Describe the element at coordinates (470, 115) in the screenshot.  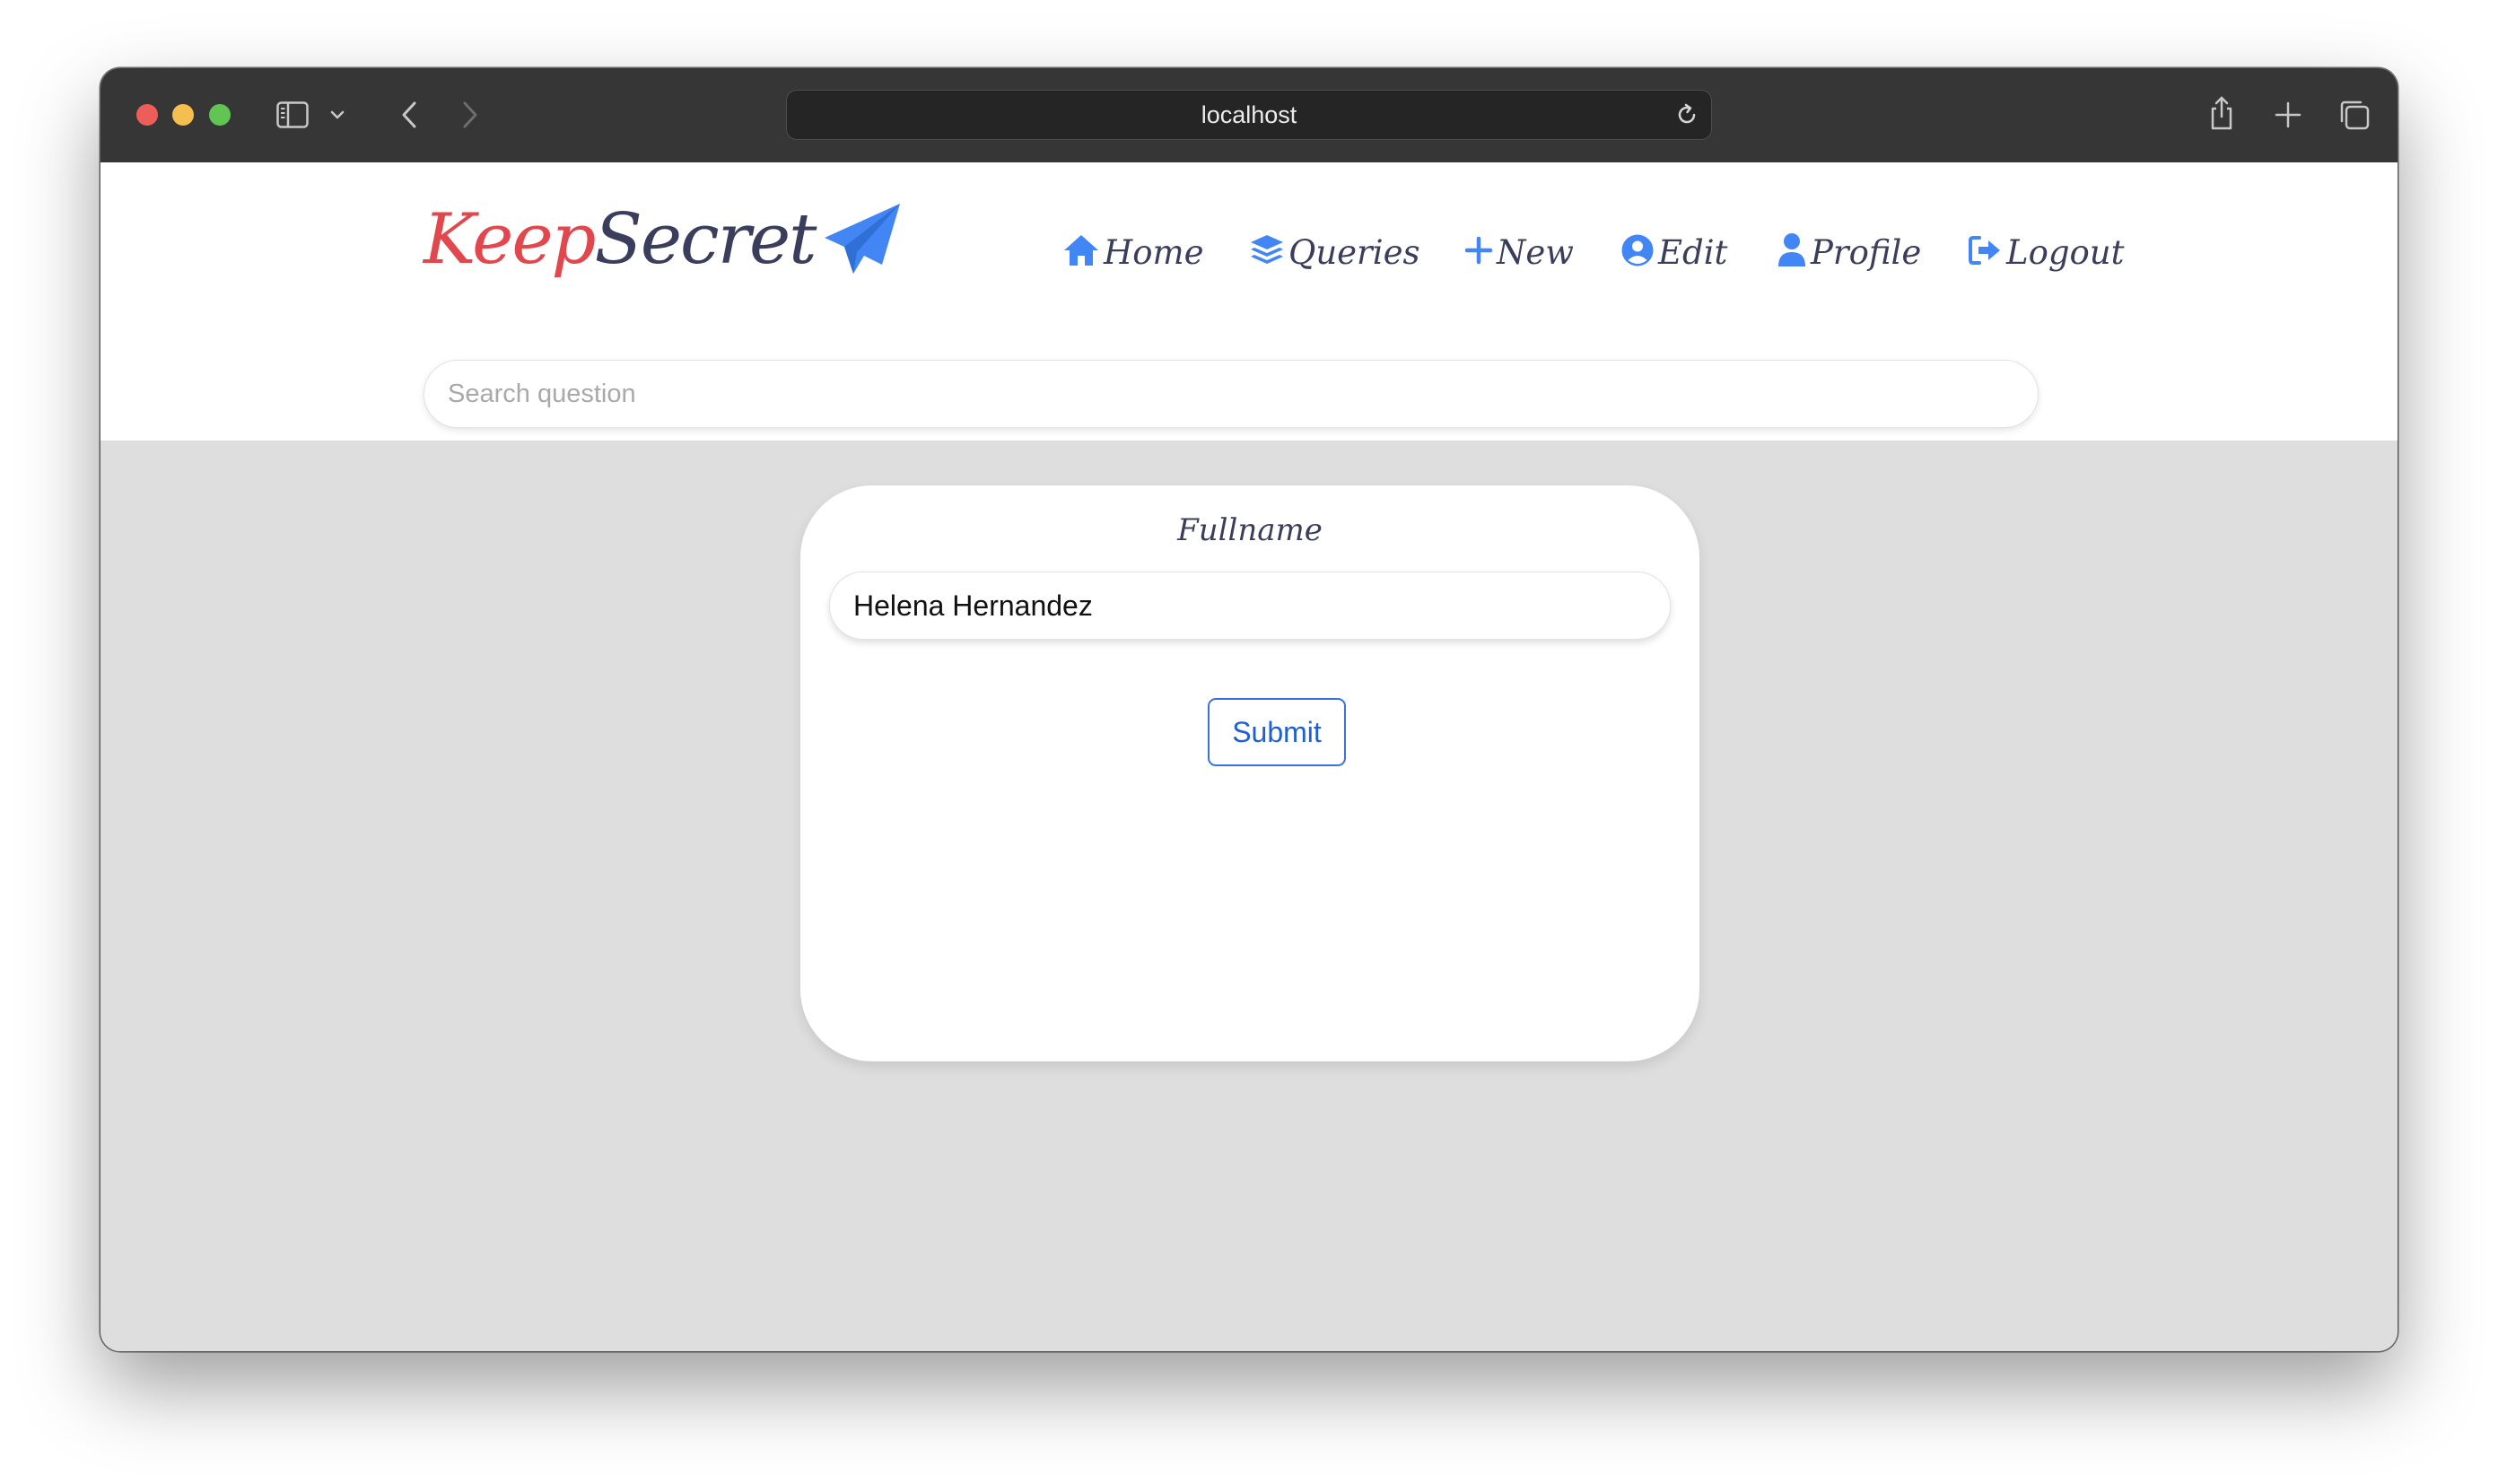
I see `forward-arrow-icon` at that location.